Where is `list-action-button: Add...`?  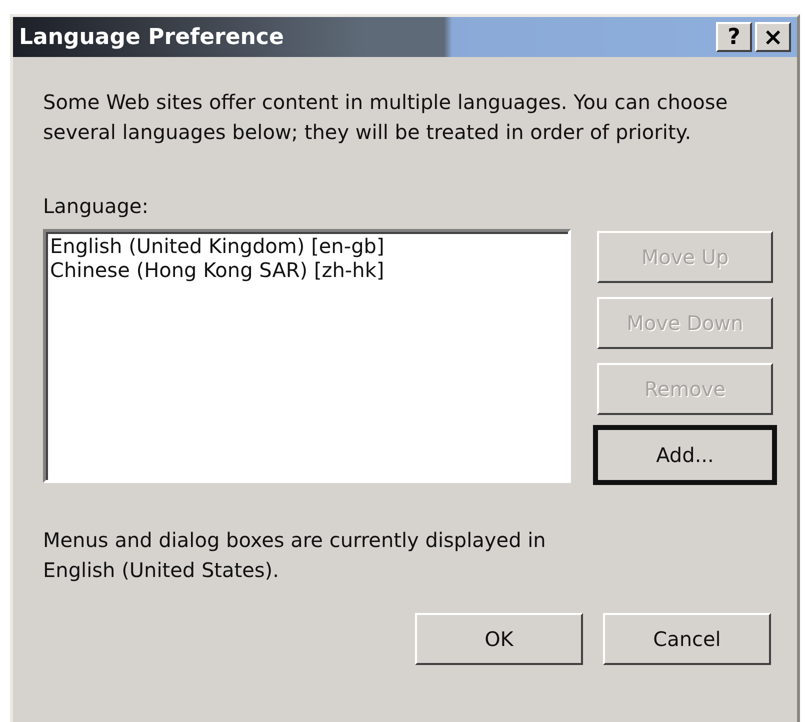 list-action-button: Add... is located at coordinates (685, 455).